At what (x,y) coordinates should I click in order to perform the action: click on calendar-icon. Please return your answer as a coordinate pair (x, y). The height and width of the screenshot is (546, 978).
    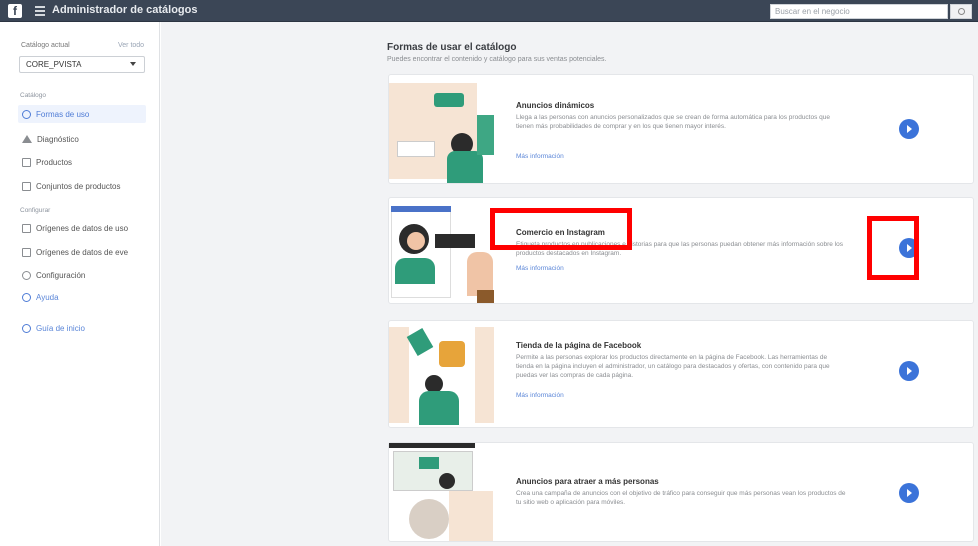
    Looking at the image, I should click on (26, 252).